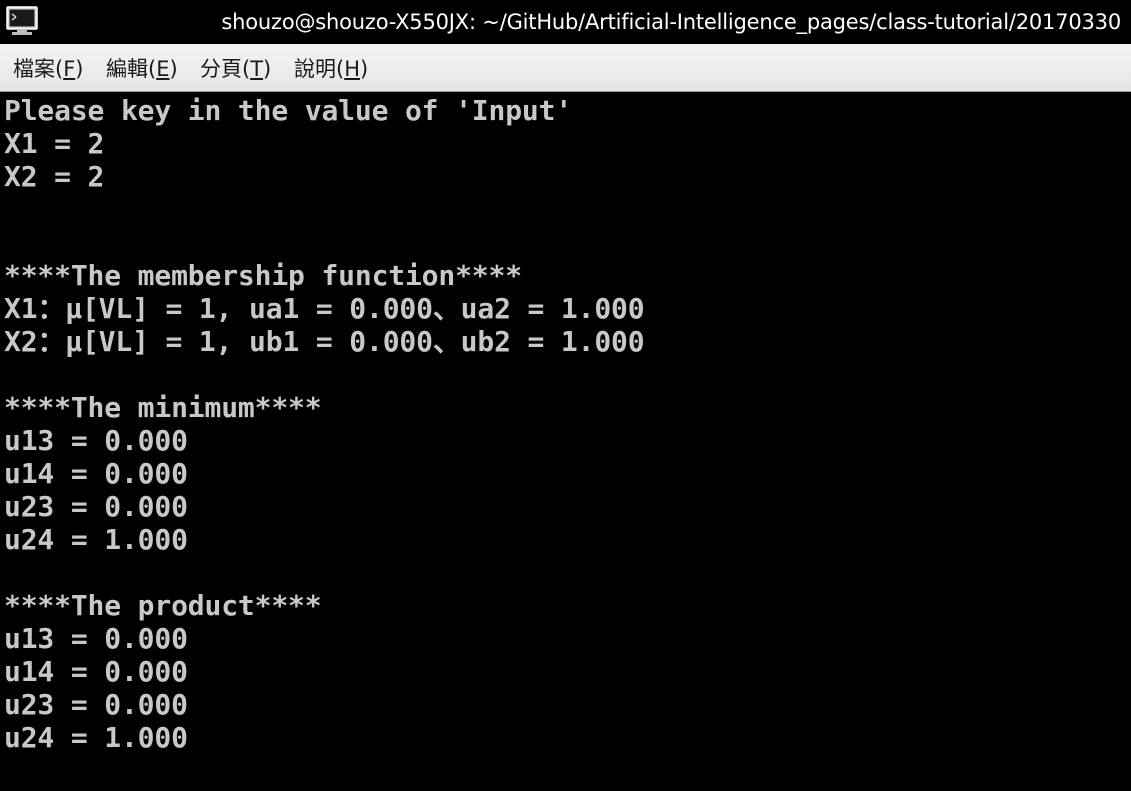 Image resolution: width=1131 pixels, height=791 pixels. I want to click on menu-file-suffix: ), so click(79, 69).